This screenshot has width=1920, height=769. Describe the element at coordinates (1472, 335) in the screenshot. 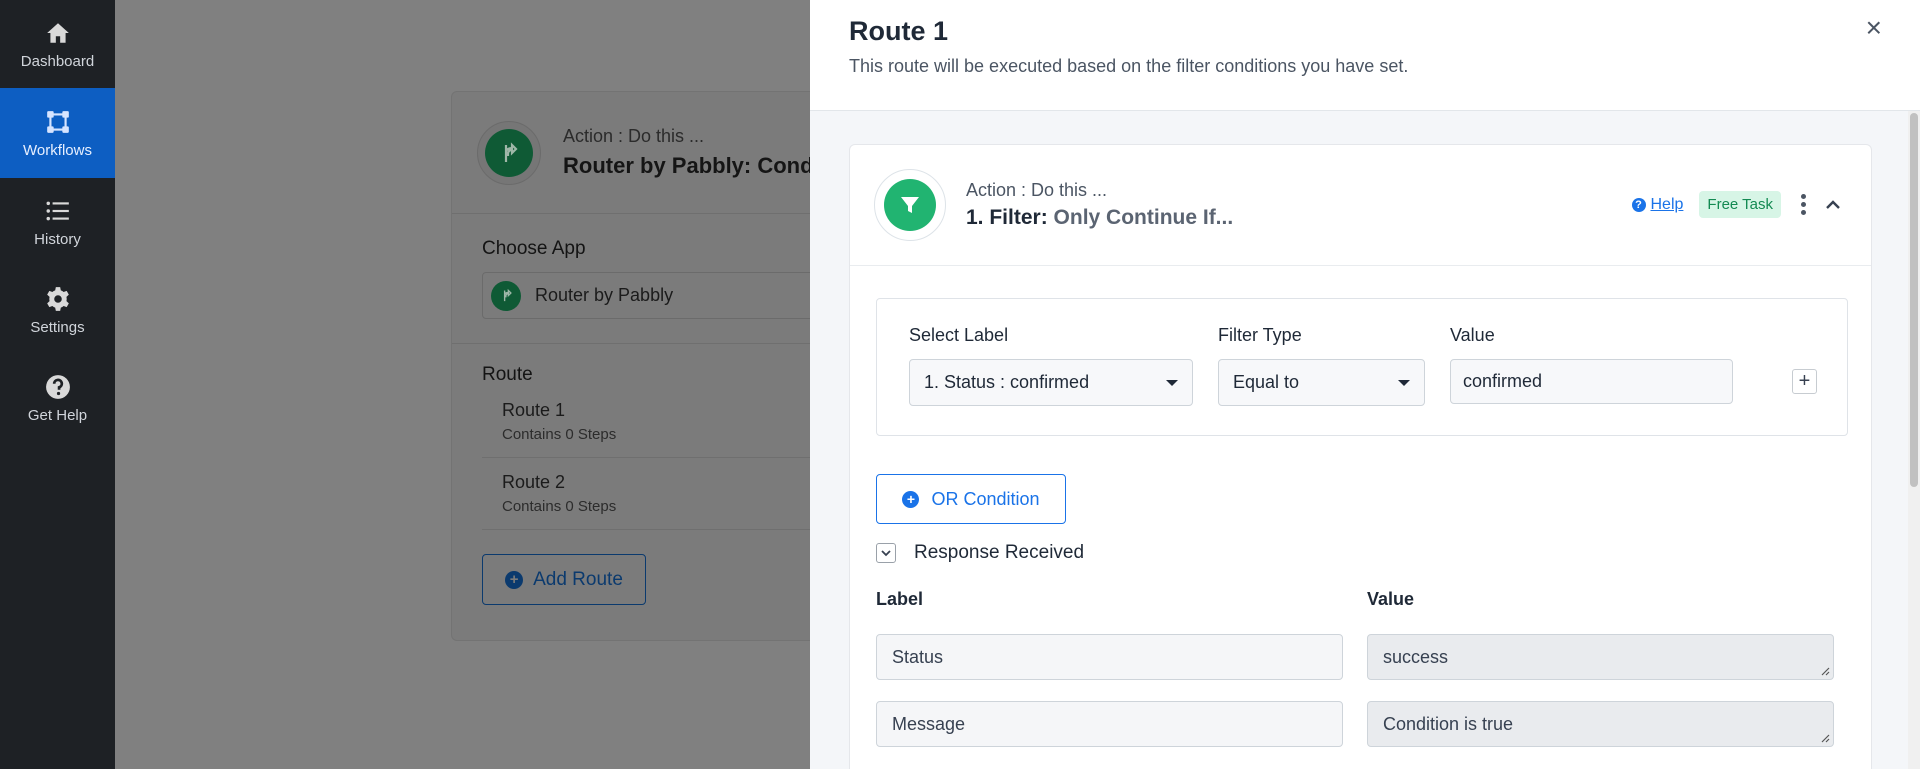

I see `value-heading: Value` at that location.